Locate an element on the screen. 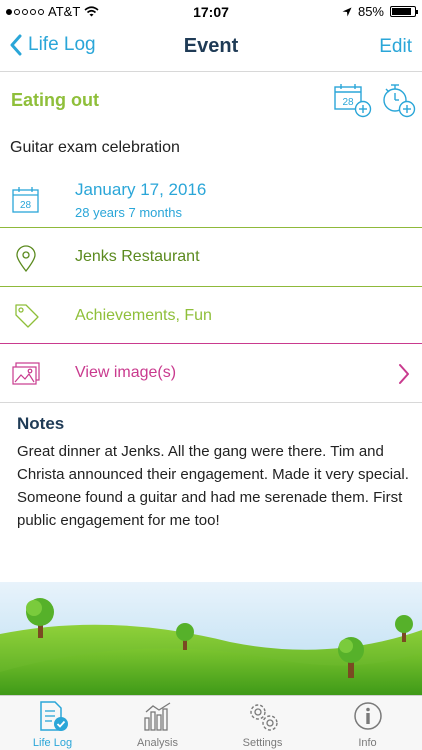 The width and height of the screenshot is (422, 750). tab-label: Analysis is located at coordinates (157, 743).